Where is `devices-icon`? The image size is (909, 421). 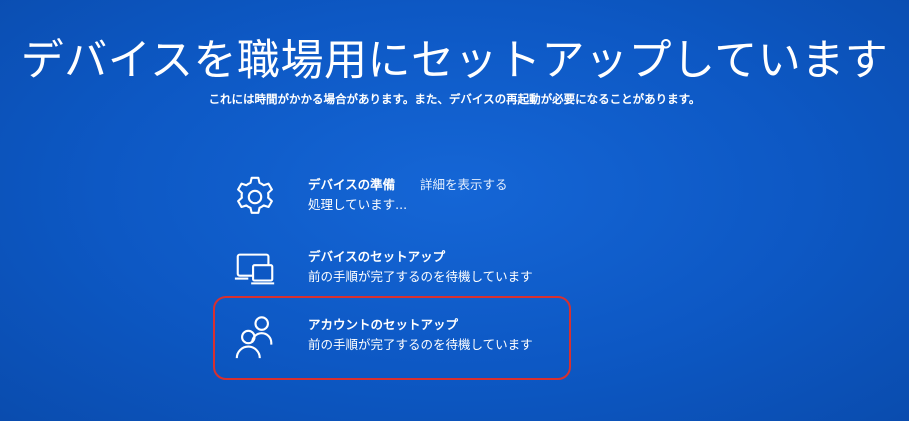 devices-icon is located at coordinates (255, 269).